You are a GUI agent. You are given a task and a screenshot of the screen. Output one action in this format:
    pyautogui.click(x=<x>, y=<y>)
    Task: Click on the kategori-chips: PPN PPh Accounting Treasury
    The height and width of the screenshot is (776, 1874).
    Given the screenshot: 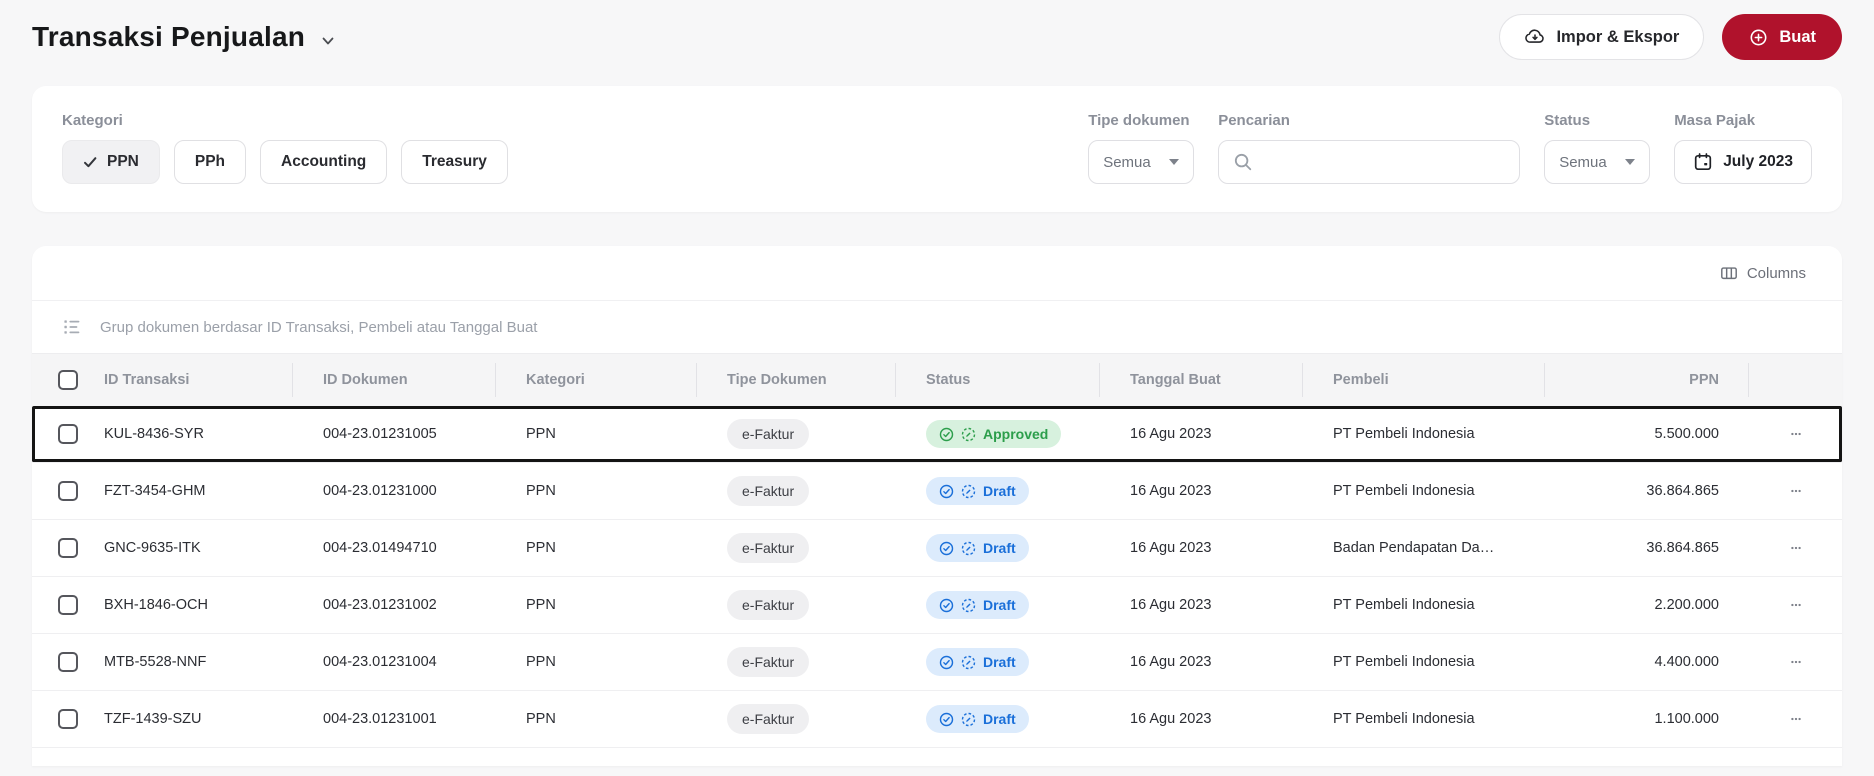 What is the action you would take?
    pyautogui.click(x=285, y=162)
    